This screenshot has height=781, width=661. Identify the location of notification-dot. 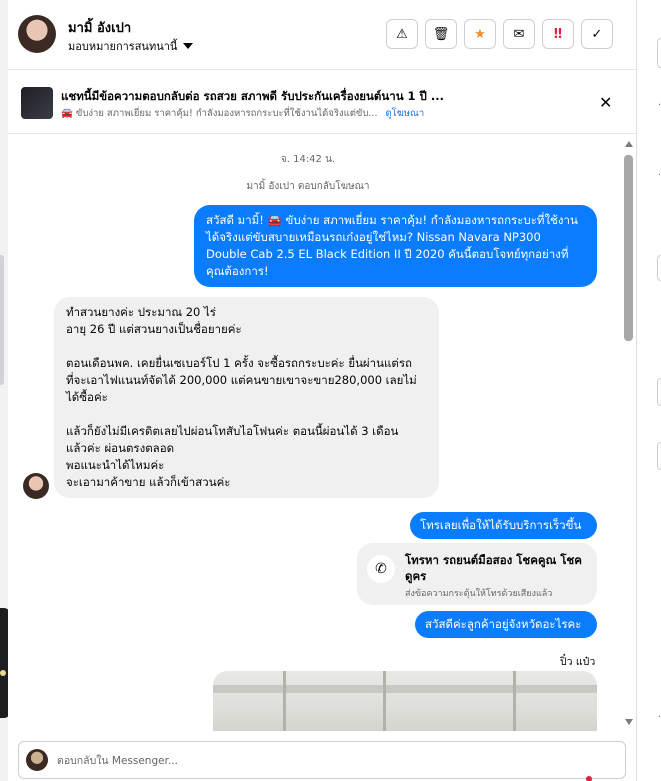
(589, 778).